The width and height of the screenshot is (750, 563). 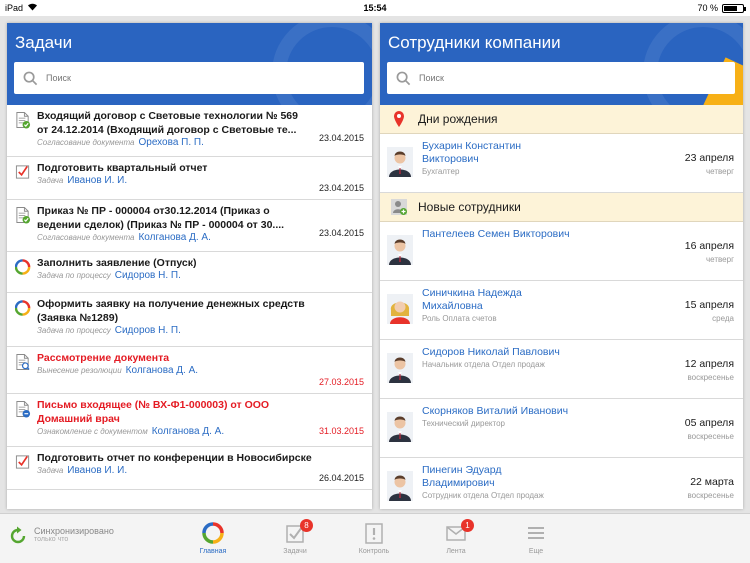 What do you see at coordinates (536, 551) in the screenshot?
I see `tab-label: Еще` at bounding box center [536, 551].